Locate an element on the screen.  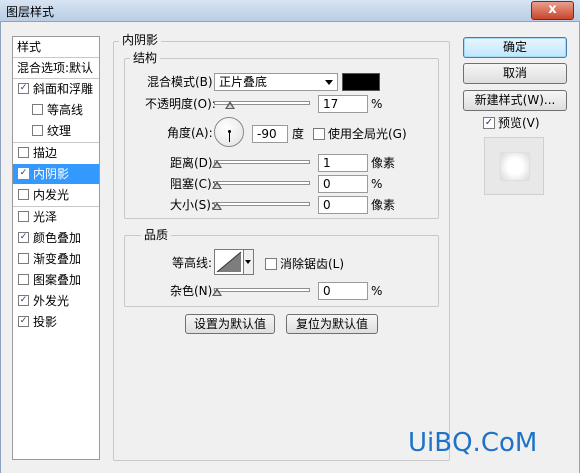
contour-label: 等高线 is located at coordinates (65, 110).